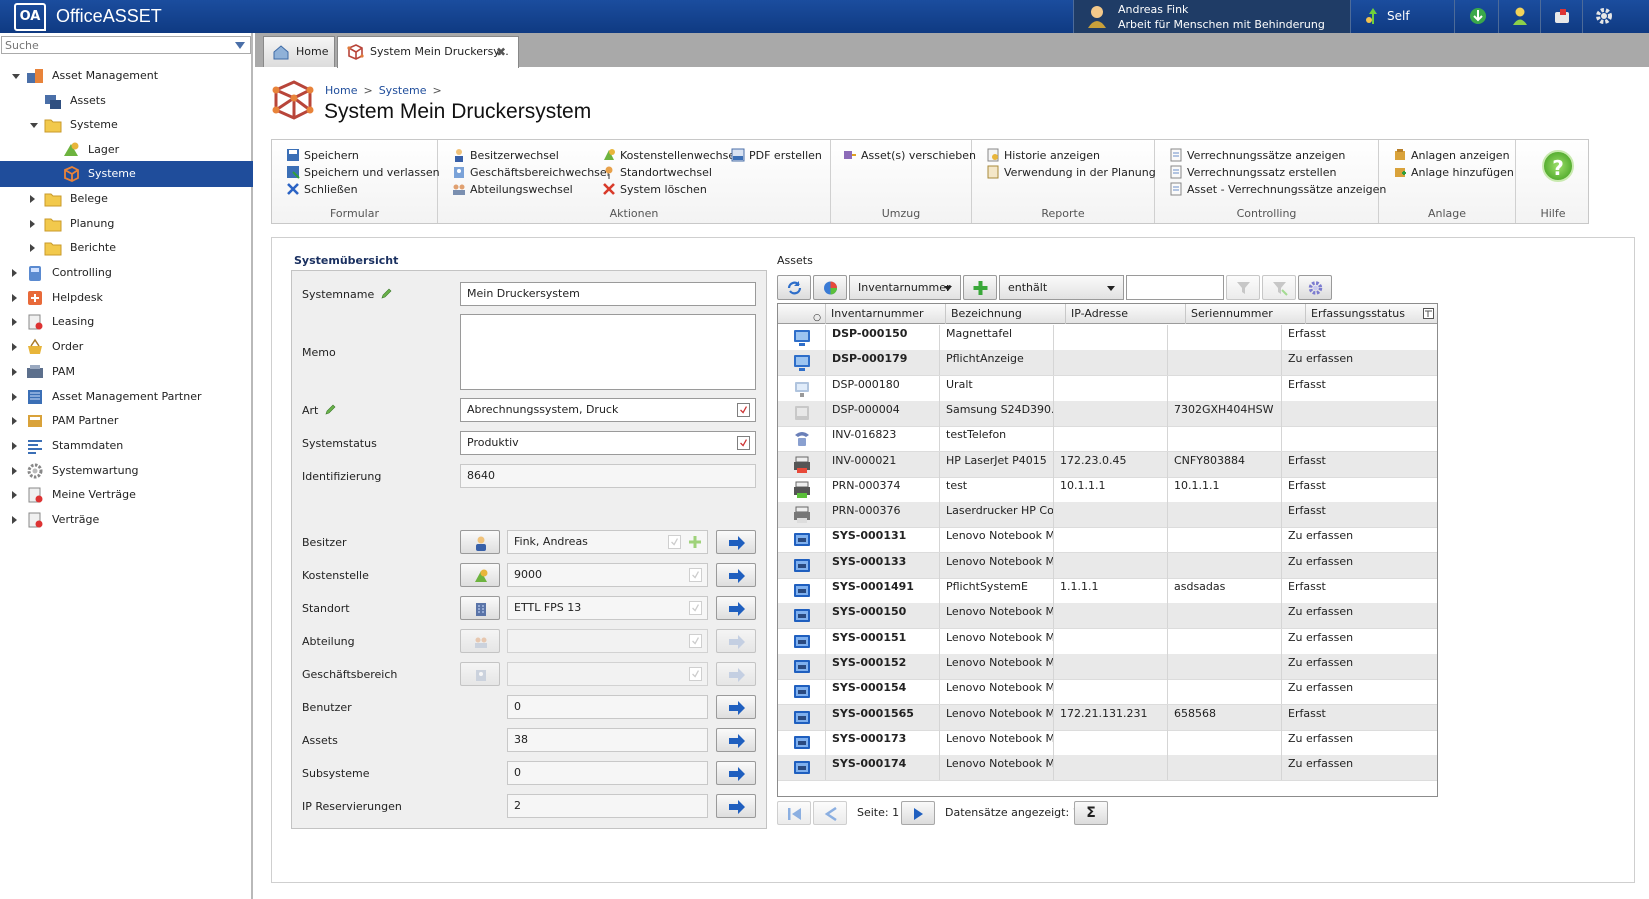 The height and width of the screenshot is (899, 1649). What do you see at coordinates (363, 173) in the screenshot?
I see `save-and-close-button: Speichern und verlassen` at bounding box center [363, 173].